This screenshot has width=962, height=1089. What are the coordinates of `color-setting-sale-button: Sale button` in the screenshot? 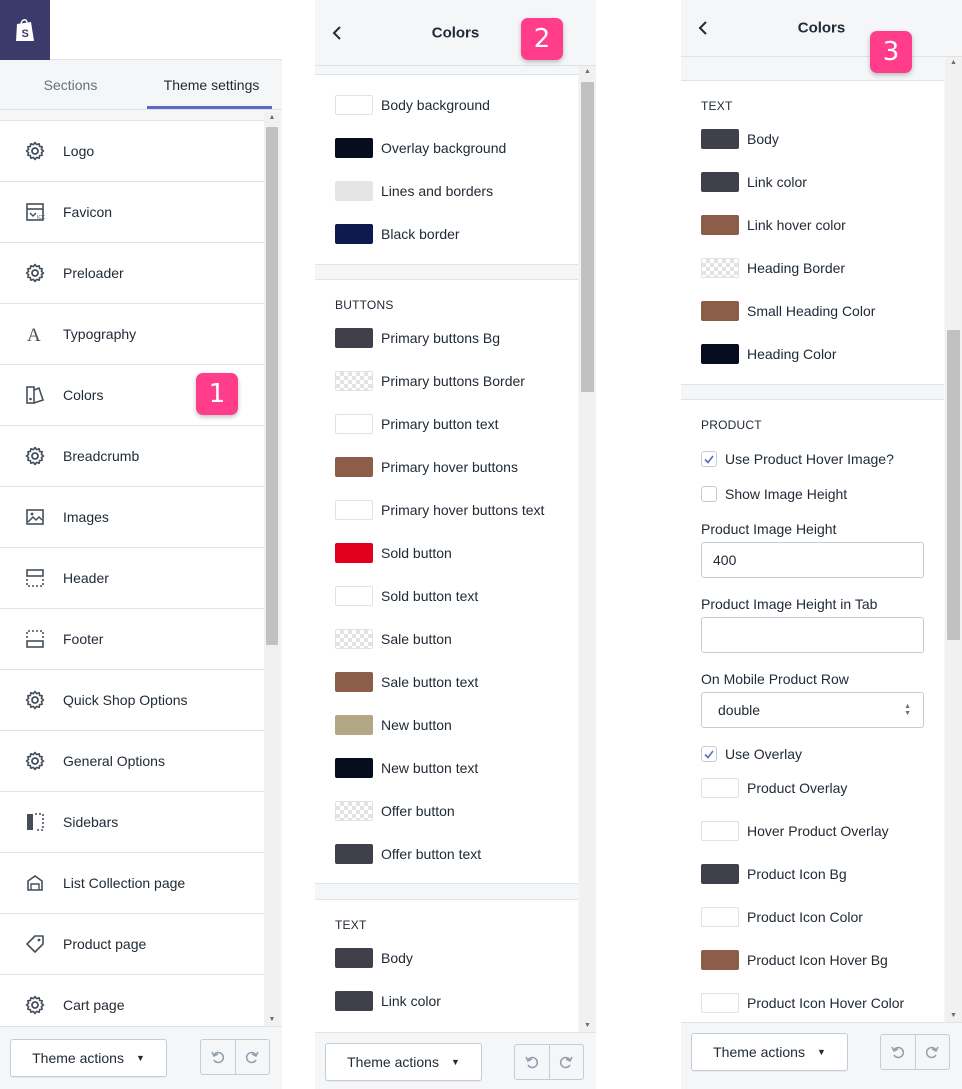 It's located at (393, 639).